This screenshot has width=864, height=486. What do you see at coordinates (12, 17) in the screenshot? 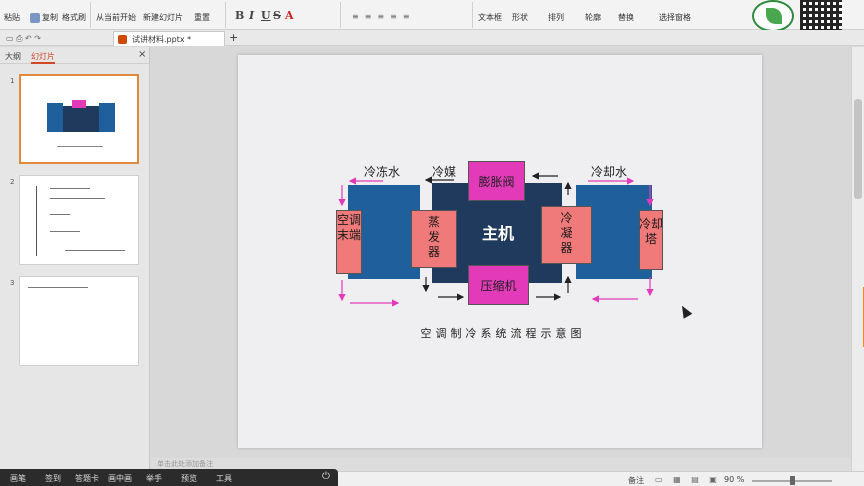
I see `paste-button: 粘贴` at bounding box center [12, 17].